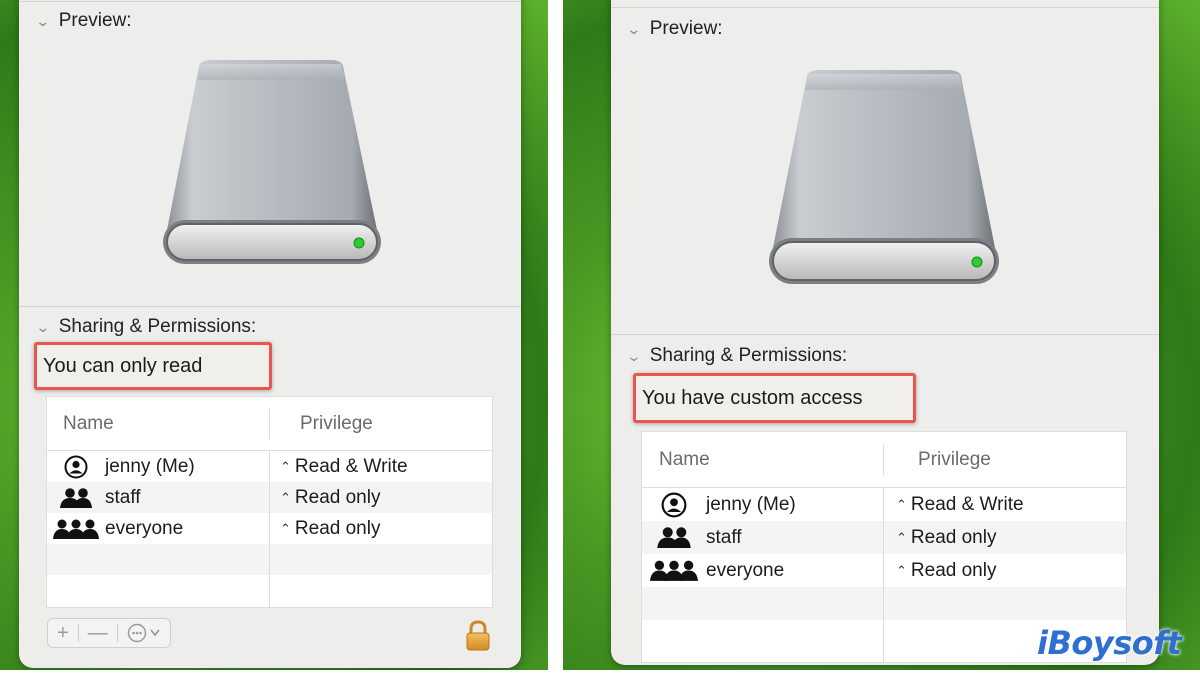  I want to click on permissions-table: Name Privilege jenny (Me) ⌃ Read & Write, so click(269, 502).